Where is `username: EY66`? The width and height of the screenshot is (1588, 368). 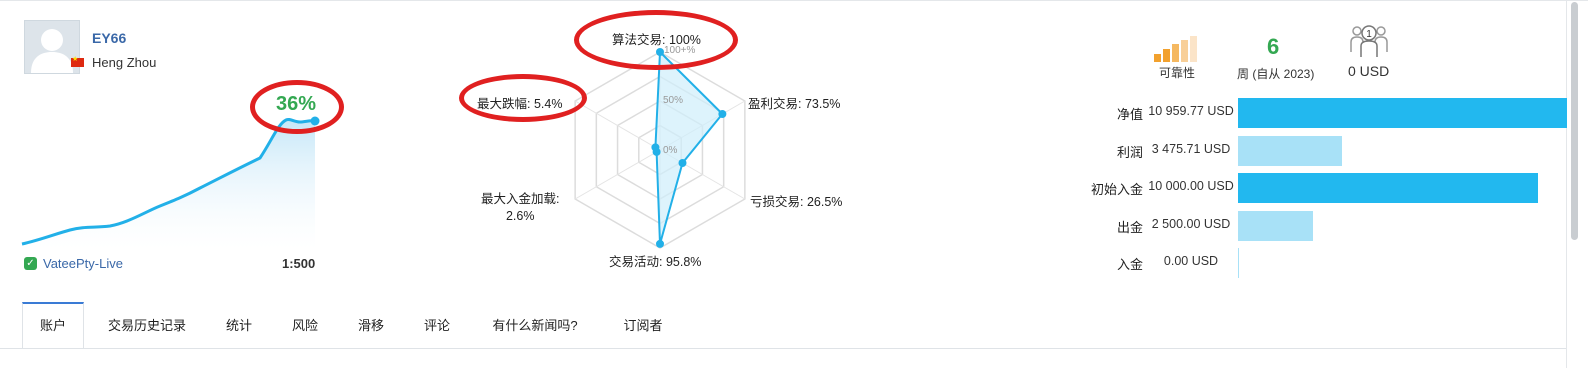
username: EY66 is located at coordinates (109, 38).